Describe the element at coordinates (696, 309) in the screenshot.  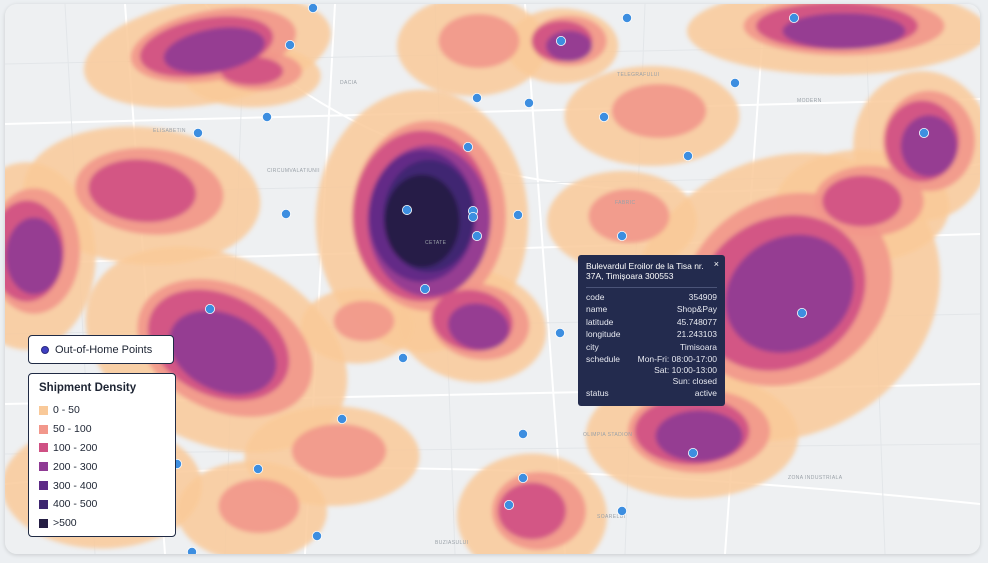
I see `field-value: Shop&Pay` at that location.